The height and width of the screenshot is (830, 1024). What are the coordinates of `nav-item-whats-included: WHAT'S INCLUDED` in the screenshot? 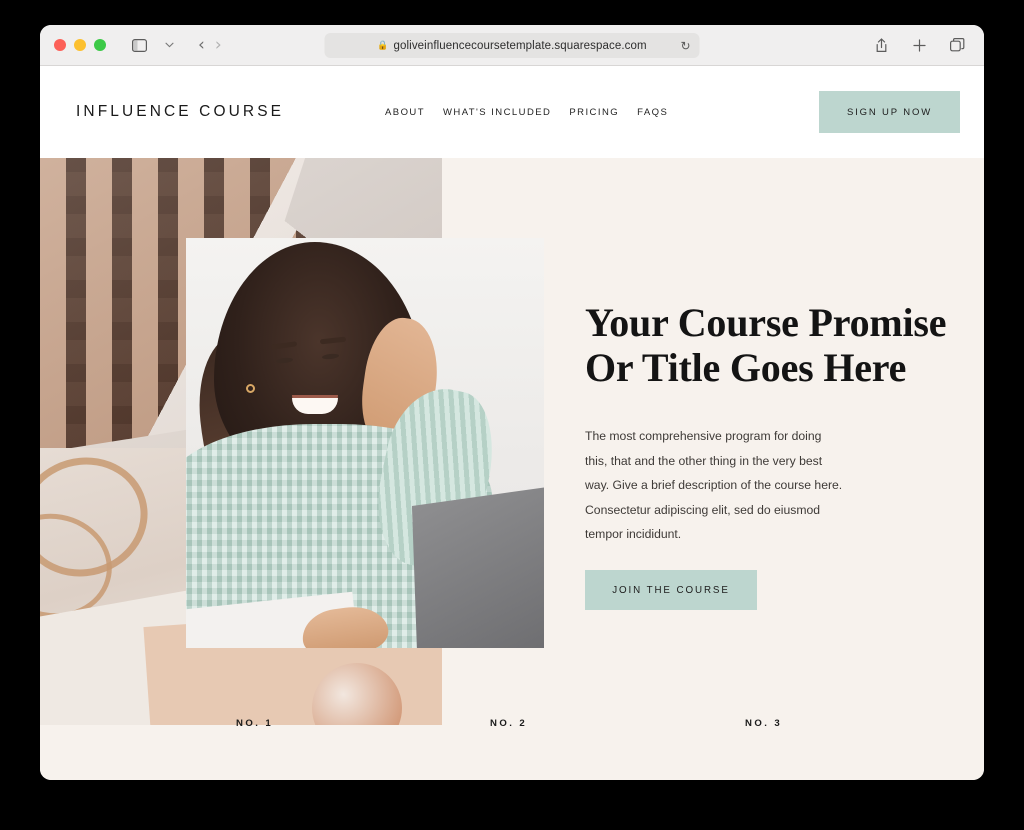 It's located at (497, 112).